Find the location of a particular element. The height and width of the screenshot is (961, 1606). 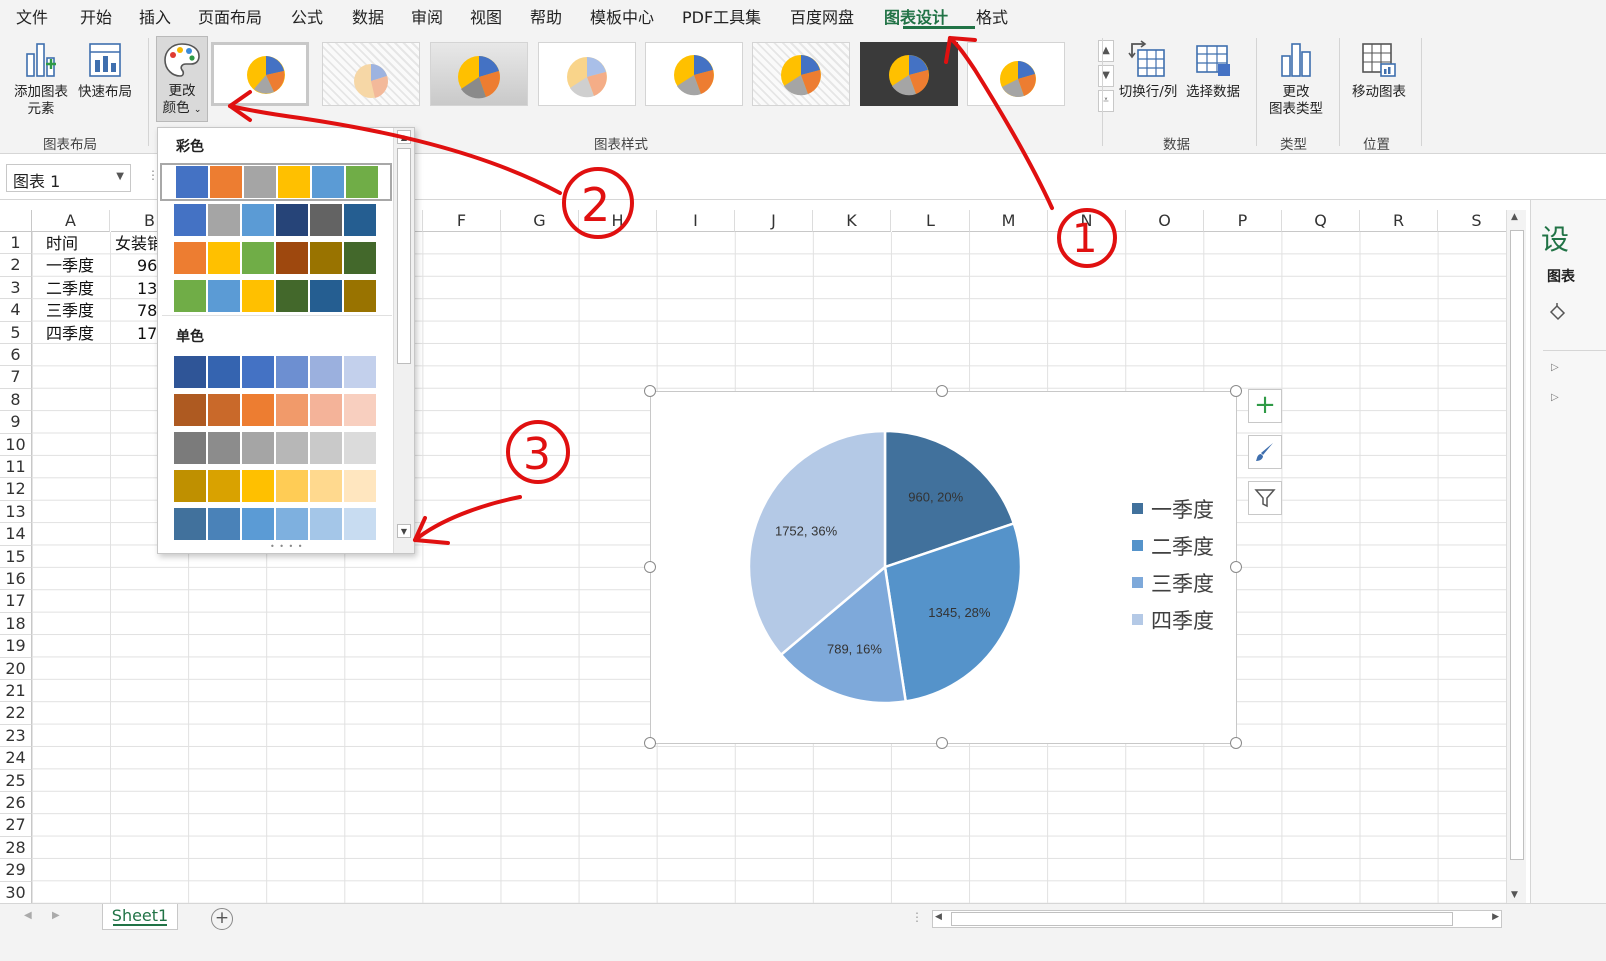

quick-layout-button: 快速布局 is located at coordinates (105, 70).